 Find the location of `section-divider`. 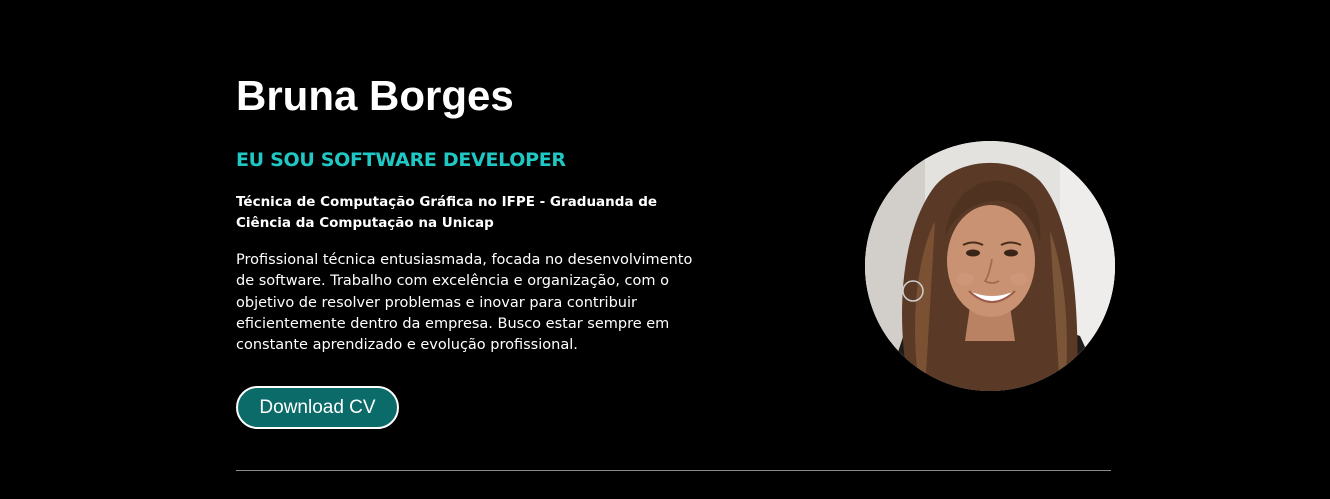

section-divider is located at coordinates (673, 470).